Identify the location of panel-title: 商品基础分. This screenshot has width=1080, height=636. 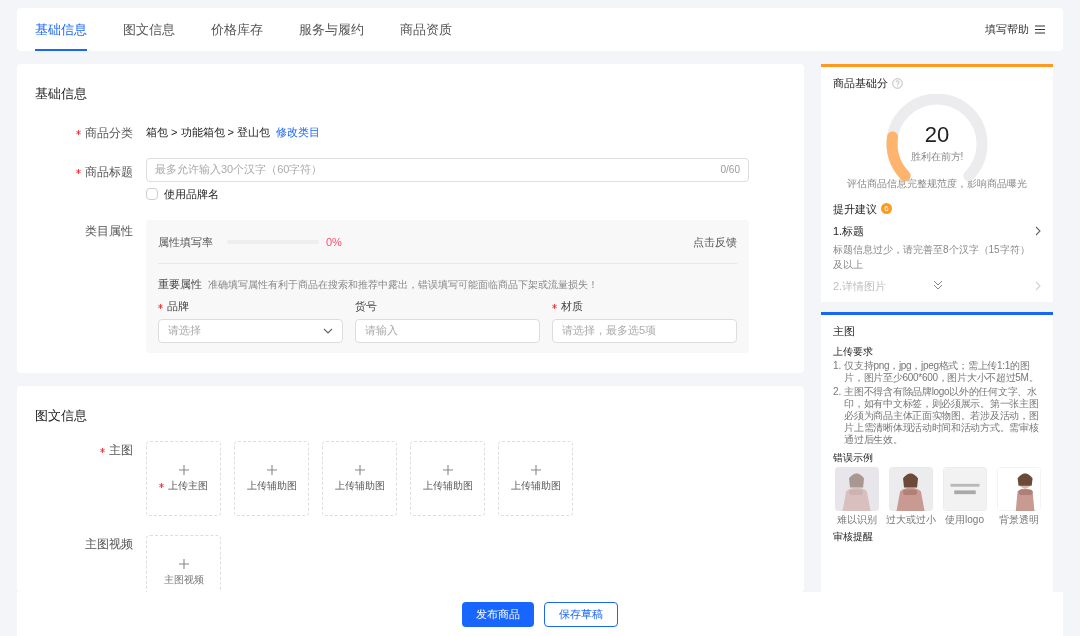
(860, 83).